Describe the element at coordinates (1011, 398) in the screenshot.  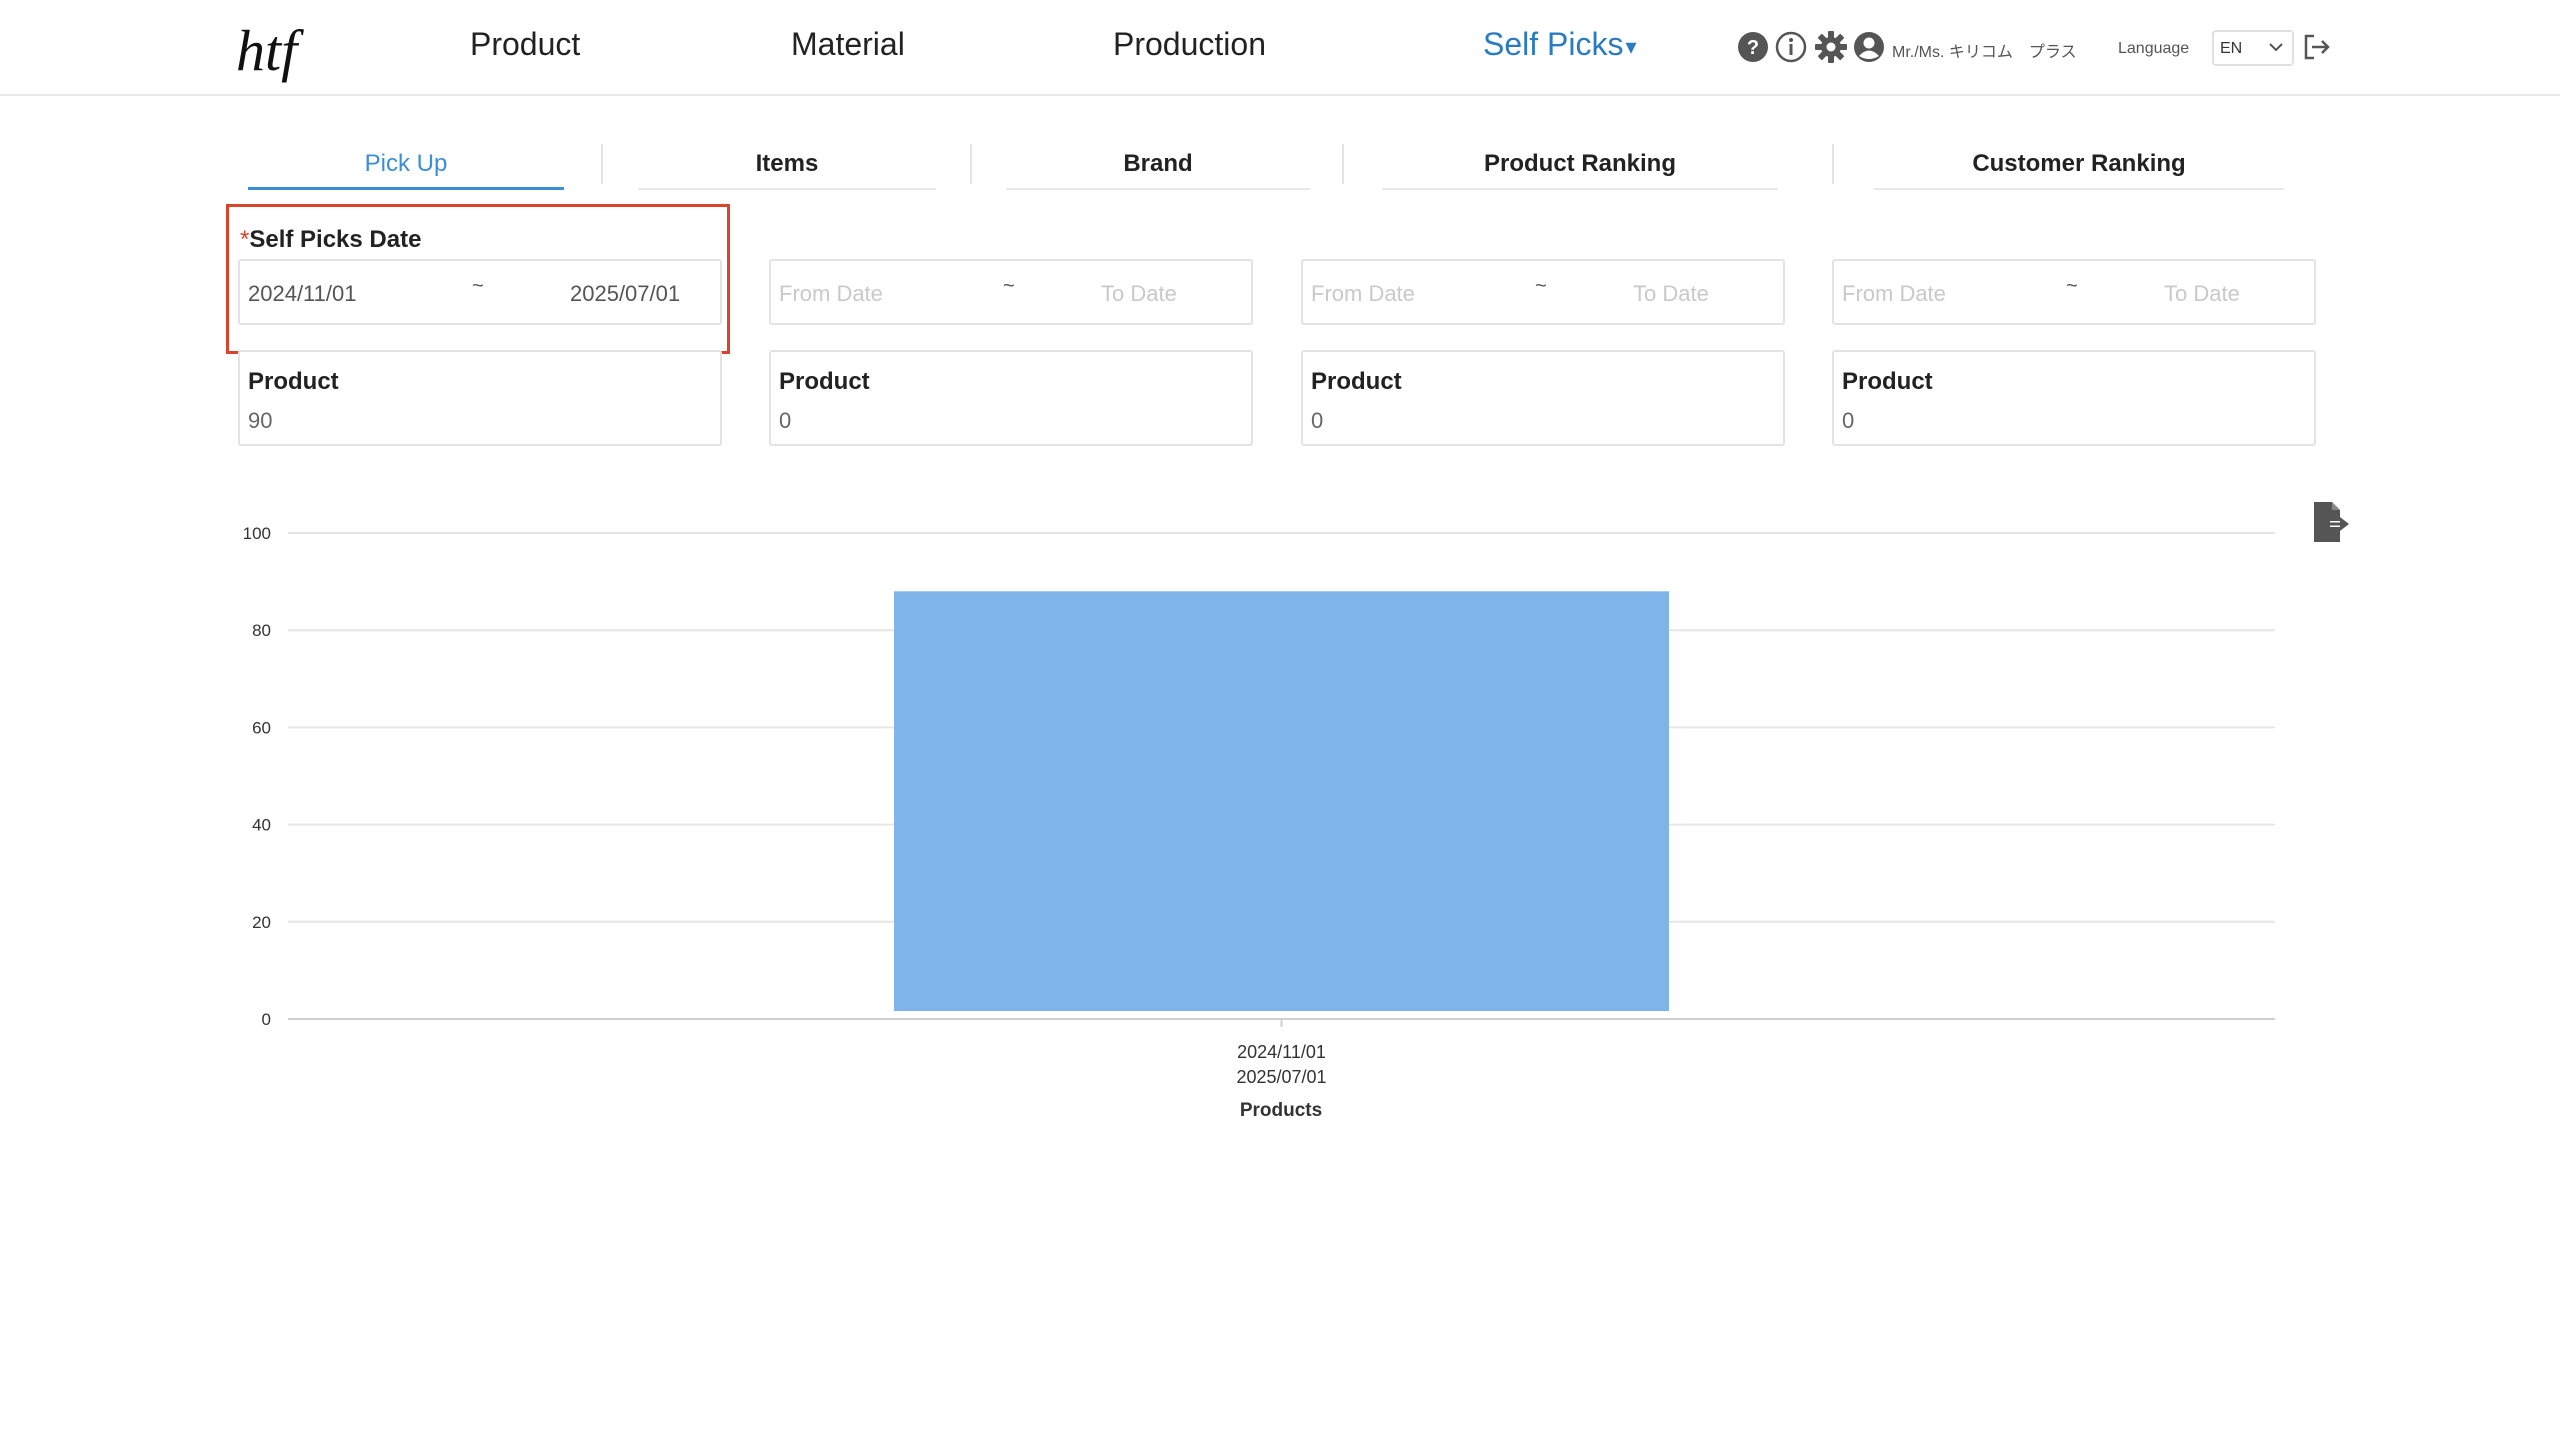
I see `product-count-card-2: Product 0` at that location.